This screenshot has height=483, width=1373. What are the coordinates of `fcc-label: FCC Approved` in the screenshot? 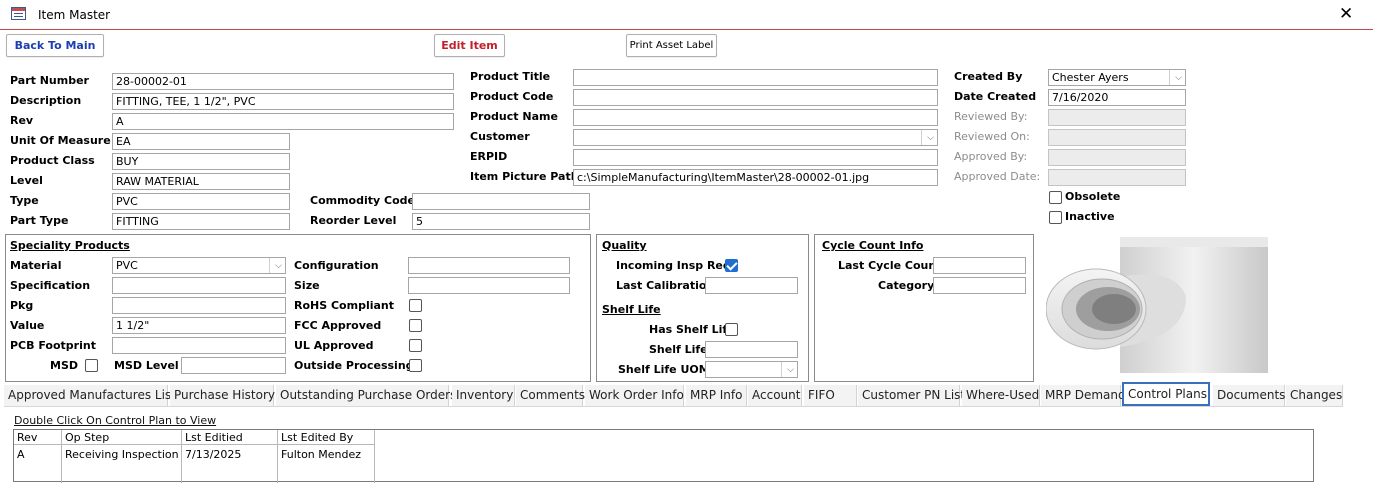 It's located at (338, 325).